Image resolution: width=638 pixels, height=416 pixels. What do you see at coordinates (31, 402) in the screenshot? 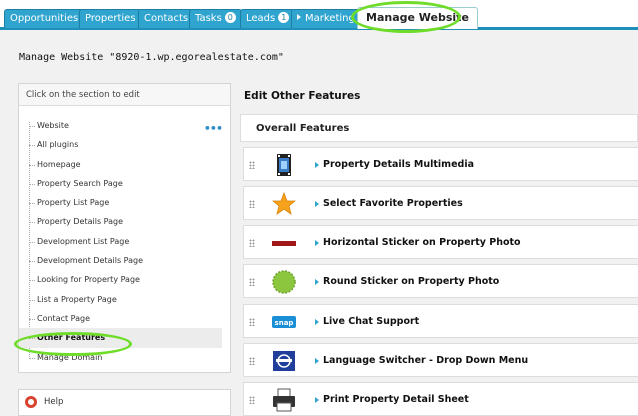
I see `lifebuoy-icon` at bounding box center [31, 402].